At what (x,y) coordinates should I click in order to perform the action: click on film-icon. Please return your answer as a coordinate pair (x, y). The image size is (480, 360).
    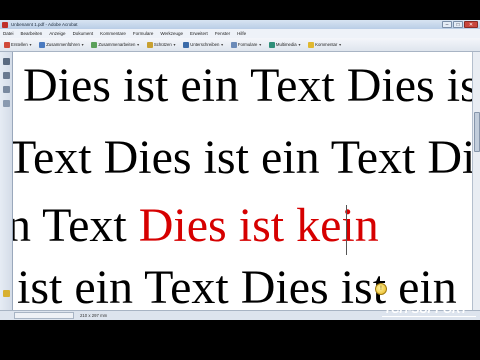
    Looking at the image, I should click on (271, 44).